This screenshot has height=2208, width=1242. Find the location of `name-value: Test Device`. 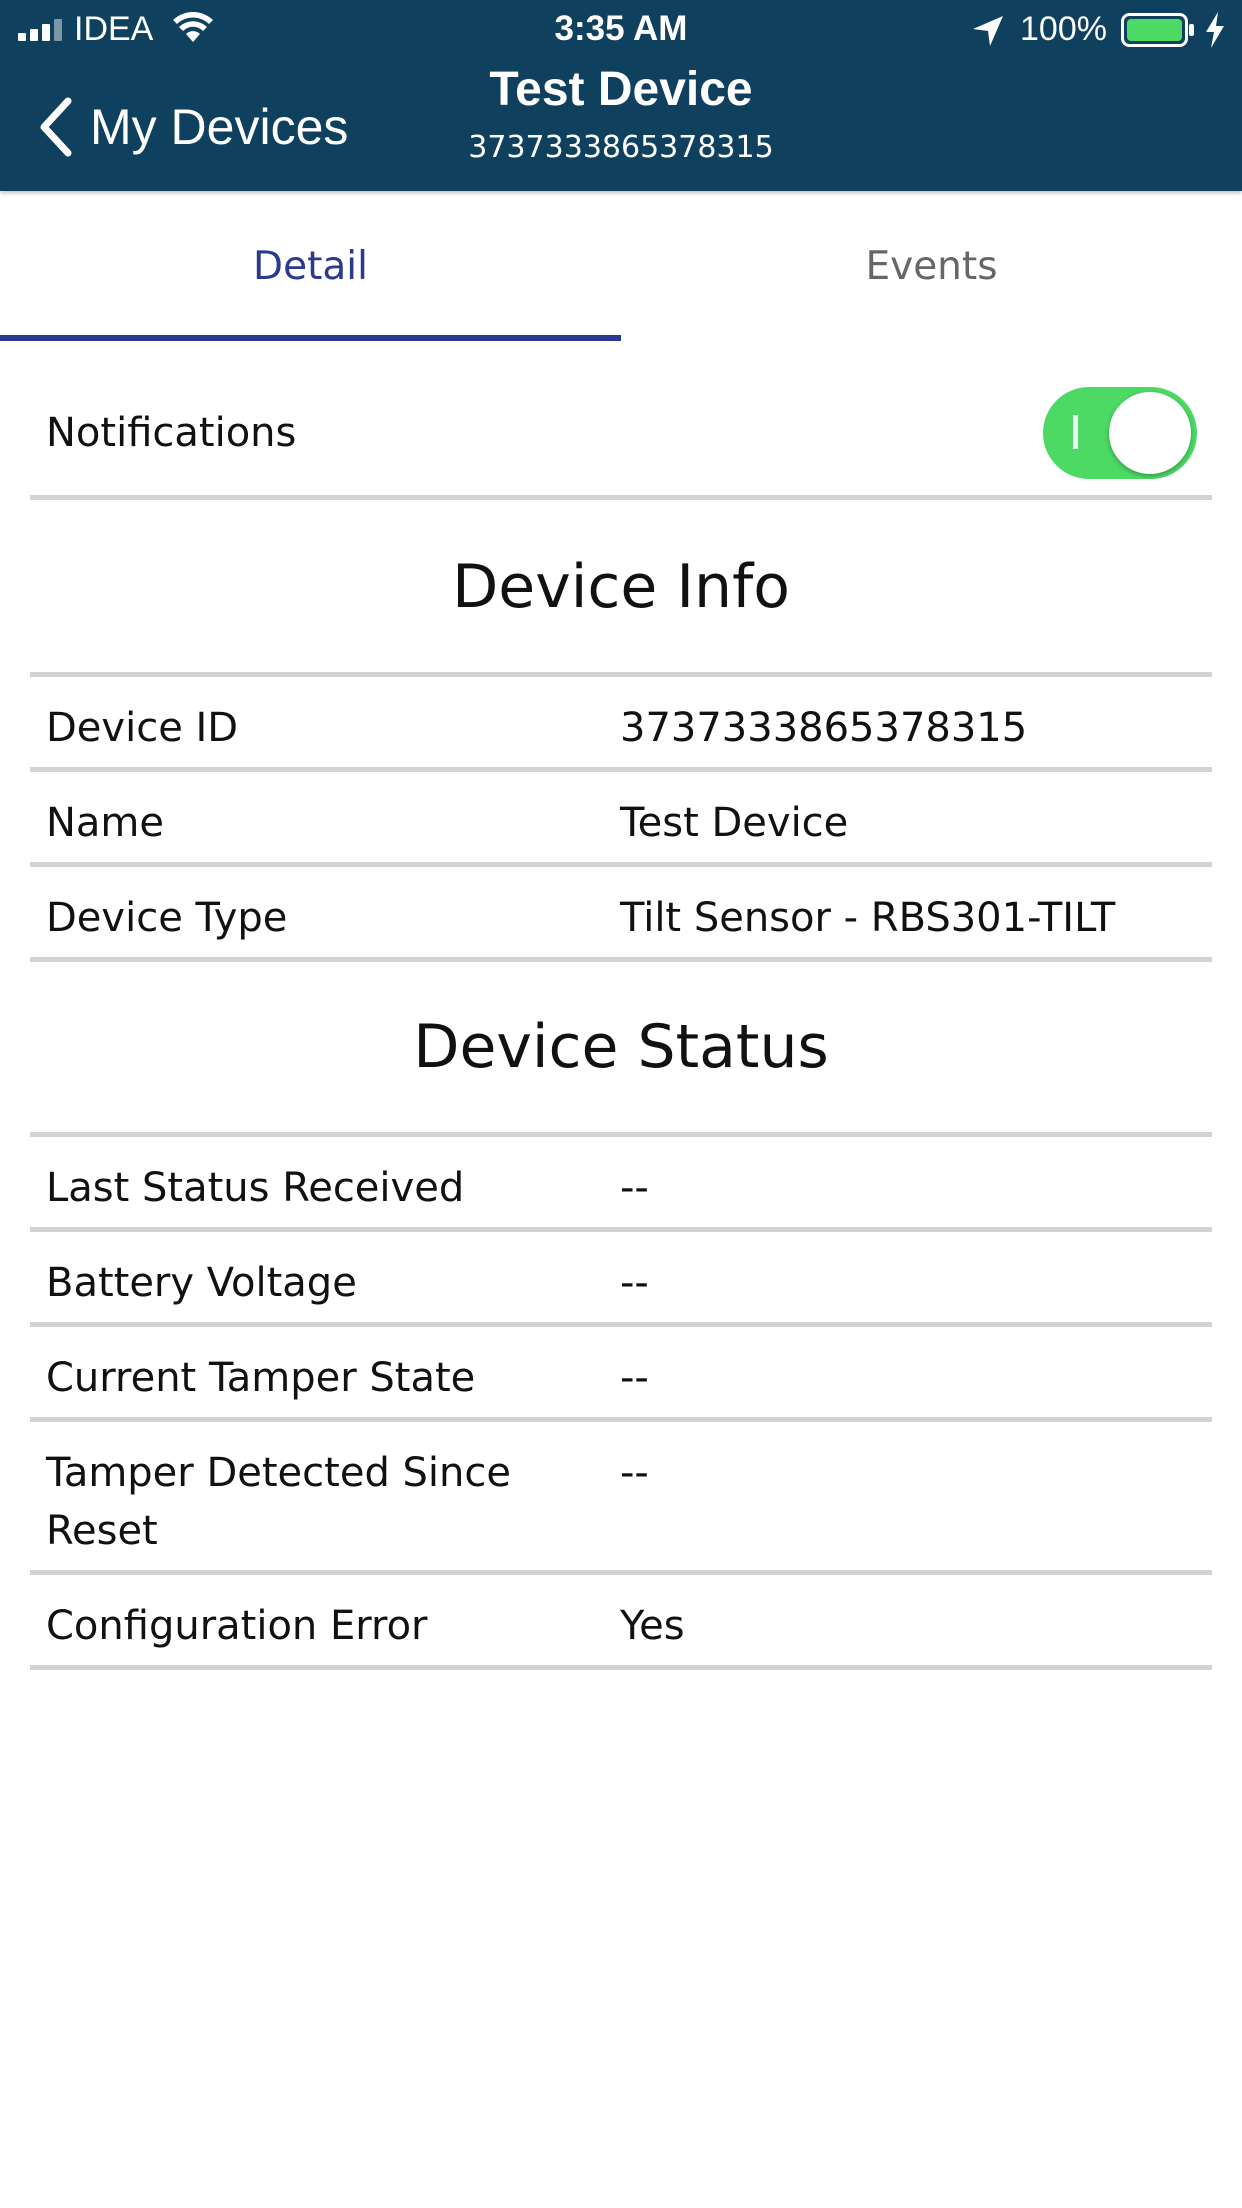

name-value: Test Device is located at coordinates (734, 823).